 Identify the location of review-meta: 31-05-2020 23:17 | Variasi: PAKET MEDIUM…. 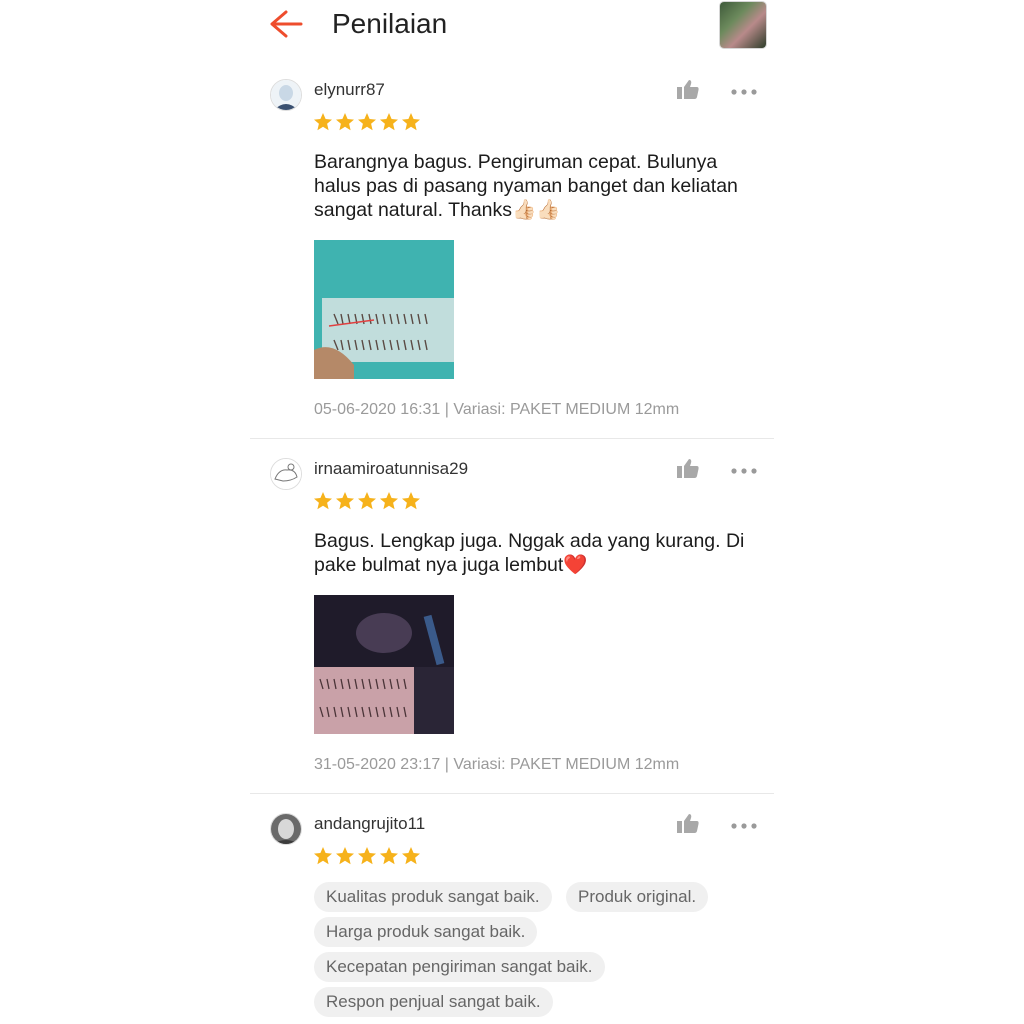
(497, 764).